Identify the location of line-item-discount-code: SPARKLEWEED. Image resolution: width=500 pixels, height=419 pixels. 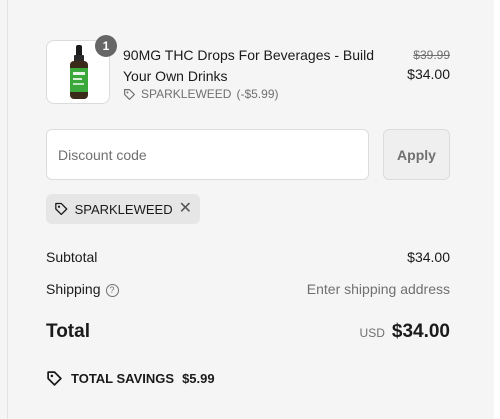
(186, 94).